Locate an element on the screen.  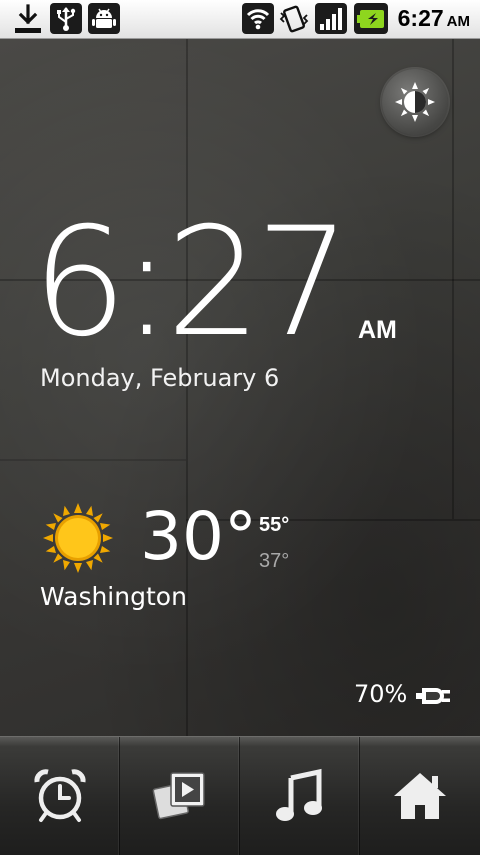
dock-bar is located at coordinates (240, 795).